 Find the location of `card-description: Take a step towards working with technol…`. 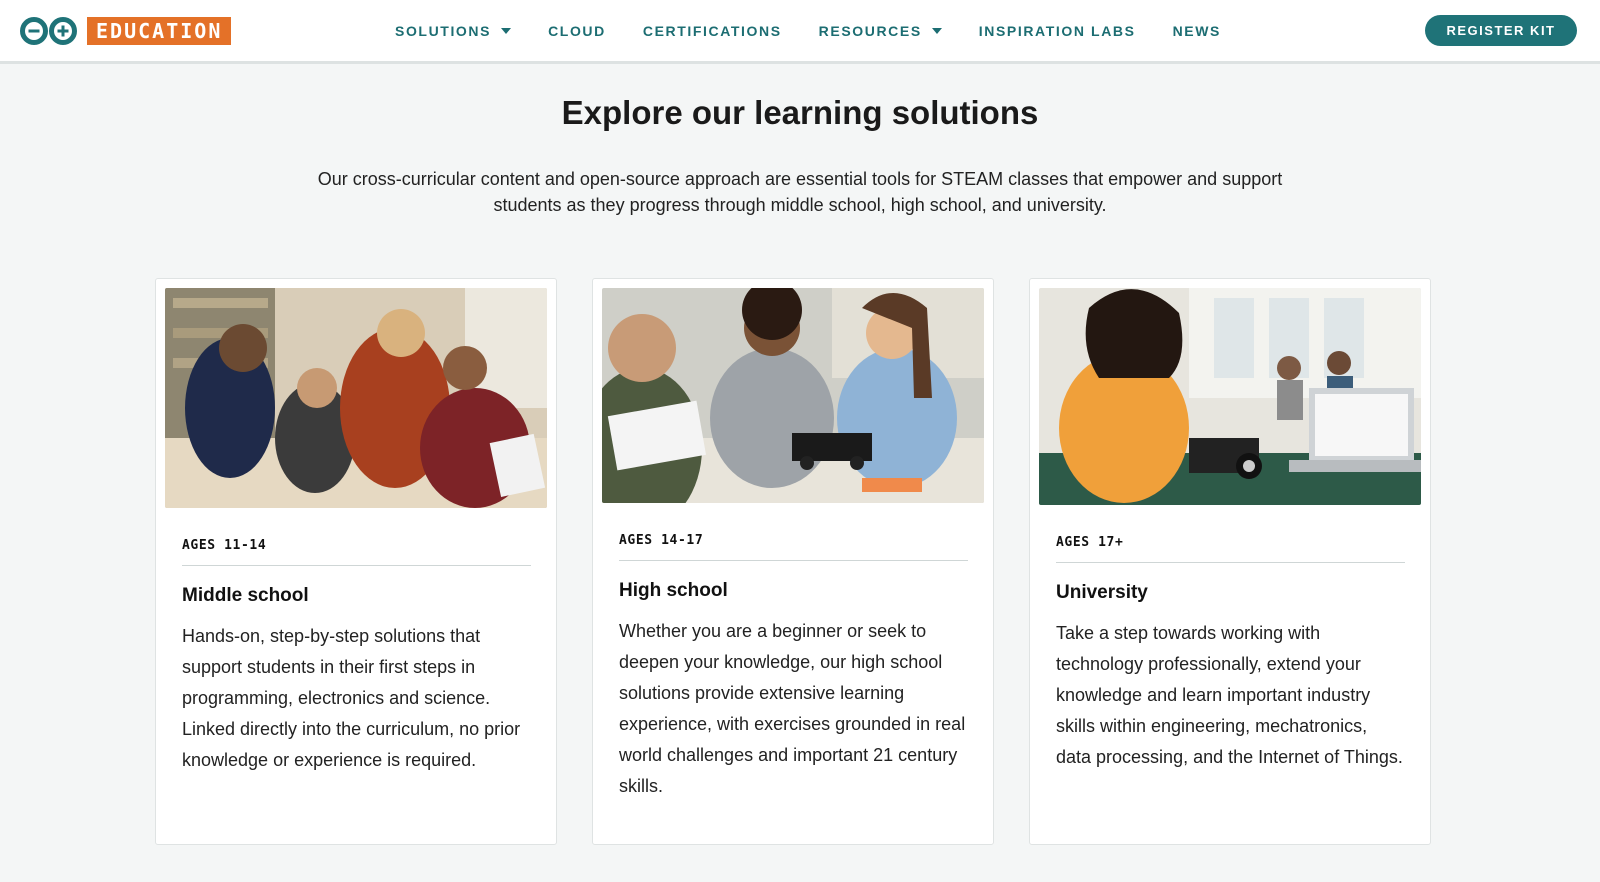

card-description: Take a step towards working with technol… is located at coordinates (1229, 695).